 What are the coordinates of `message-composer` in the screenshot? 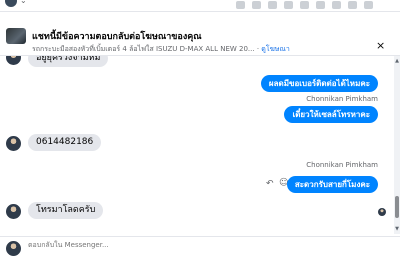 It's located at (200, 246).